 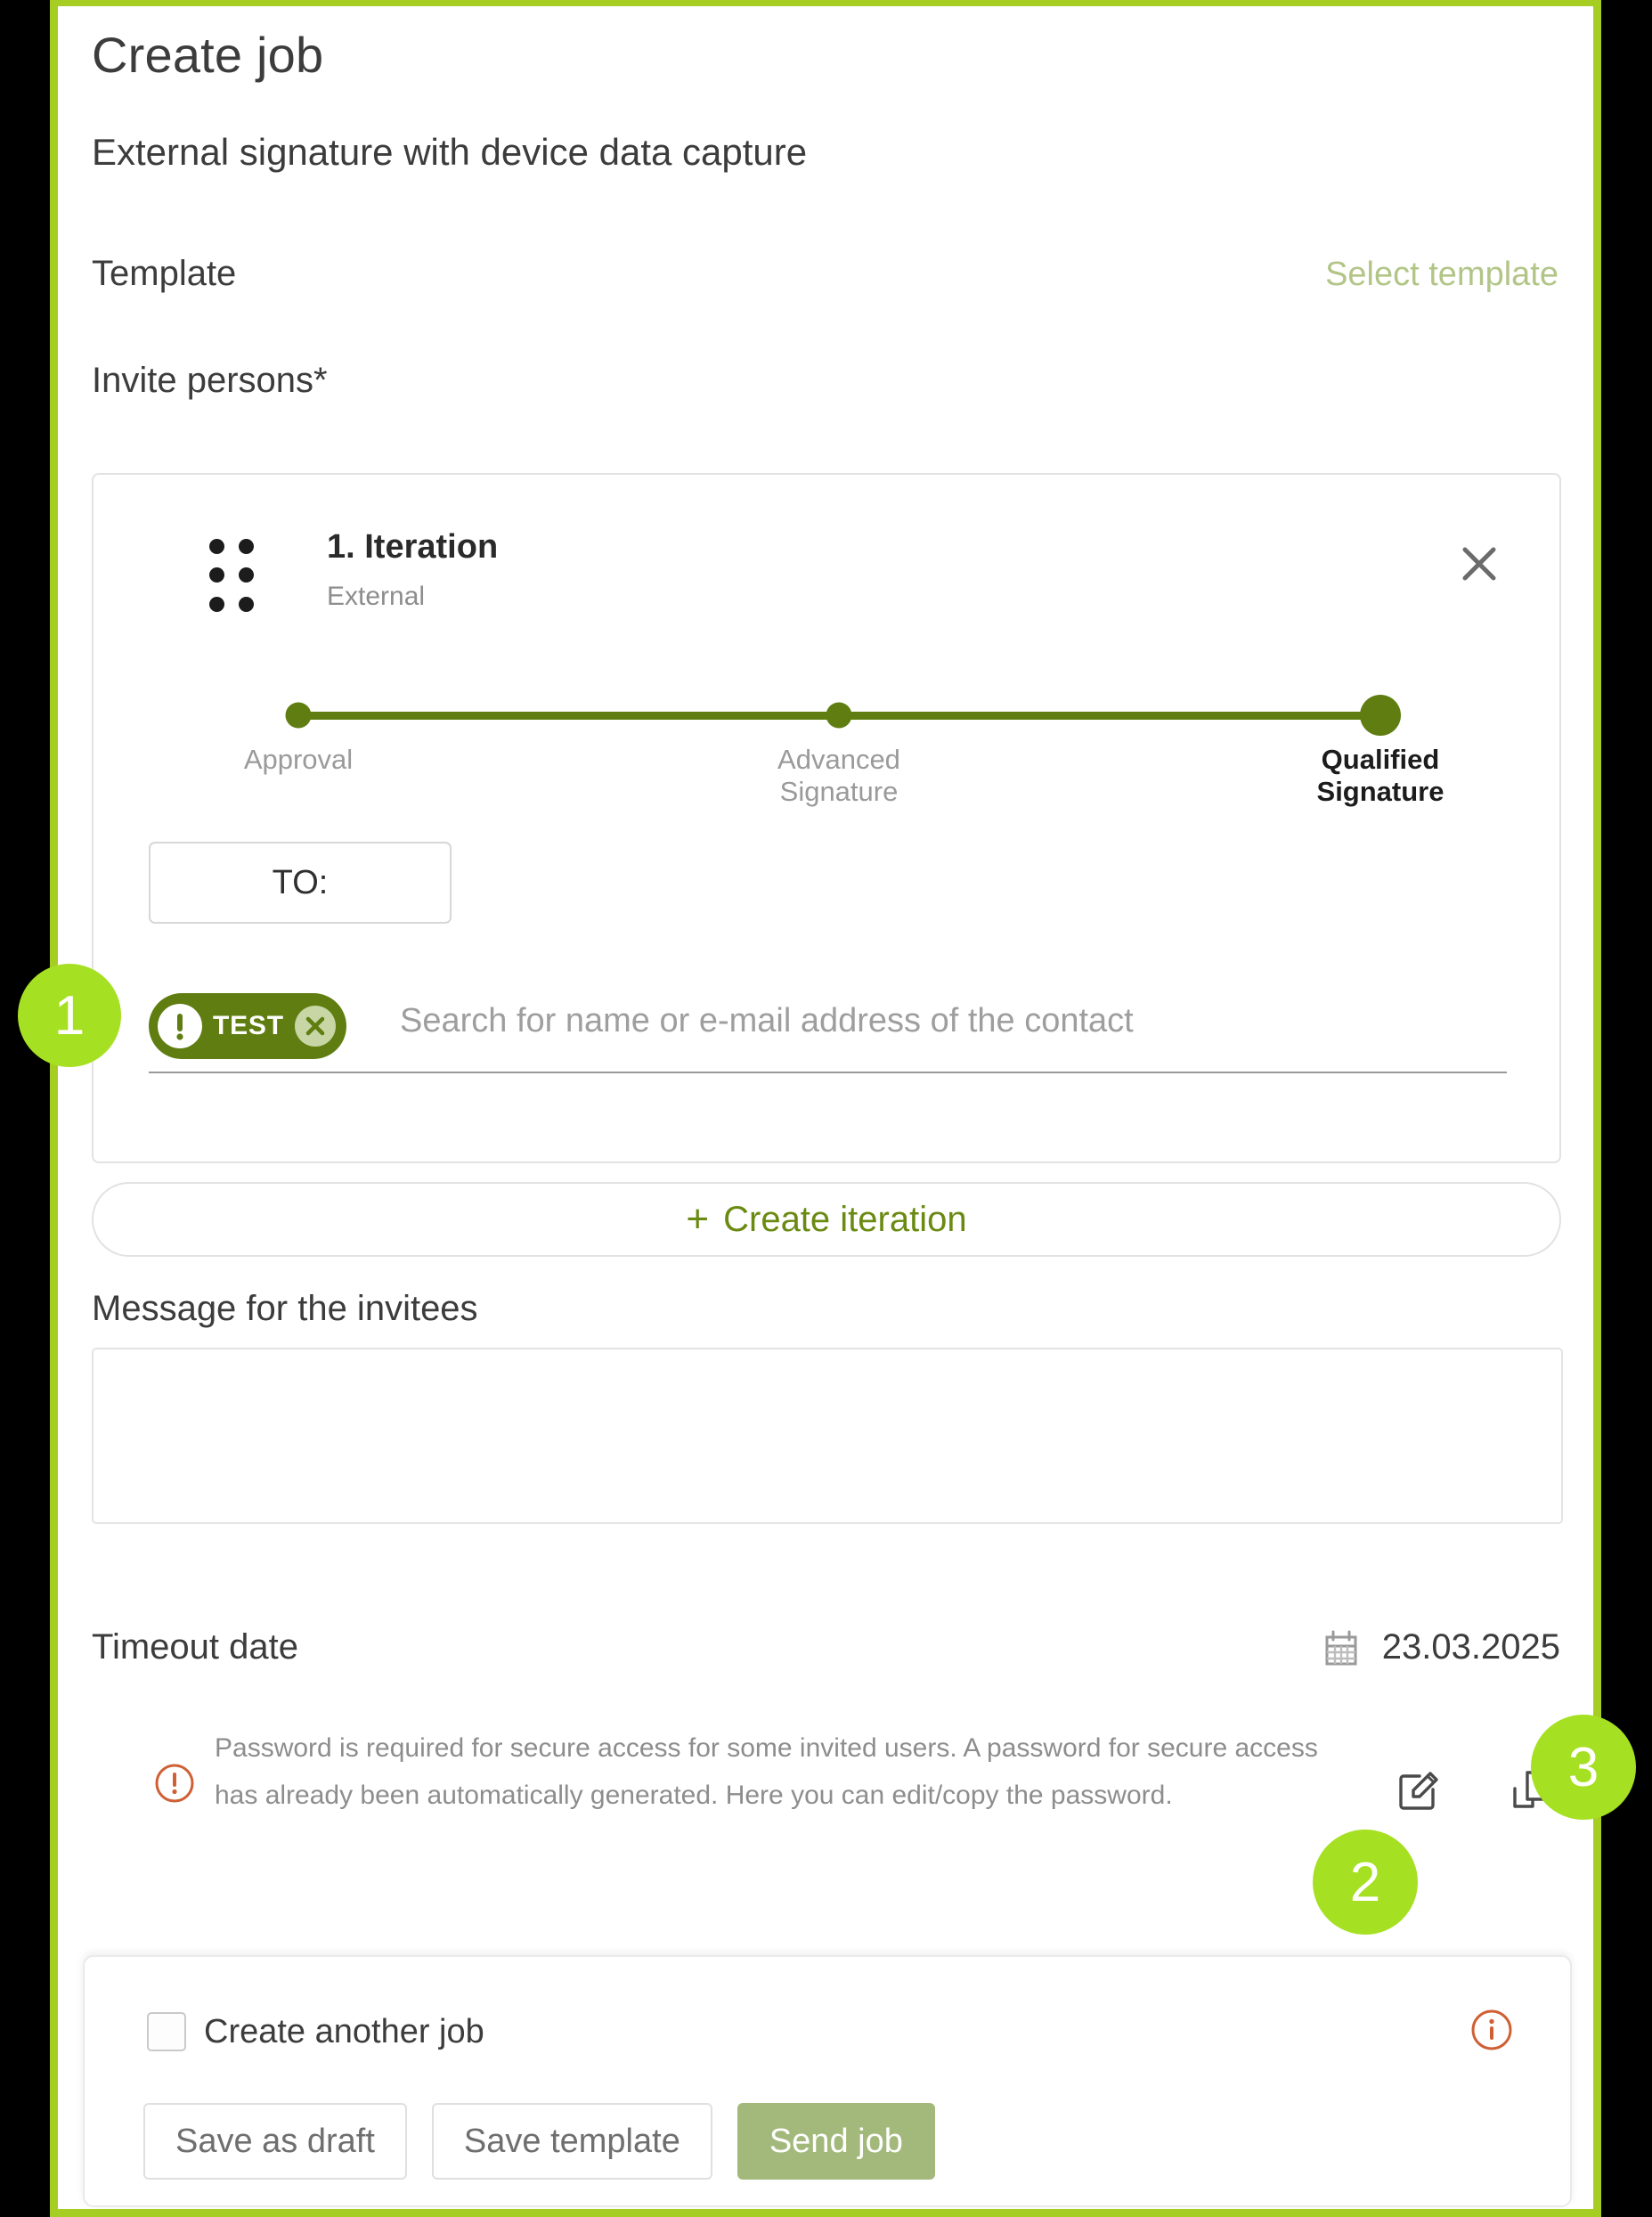 What do you see at coordinates (1441, 275) in the screenshot?
I see `select-template-link: Select template` at bounding box center [1441, 275].